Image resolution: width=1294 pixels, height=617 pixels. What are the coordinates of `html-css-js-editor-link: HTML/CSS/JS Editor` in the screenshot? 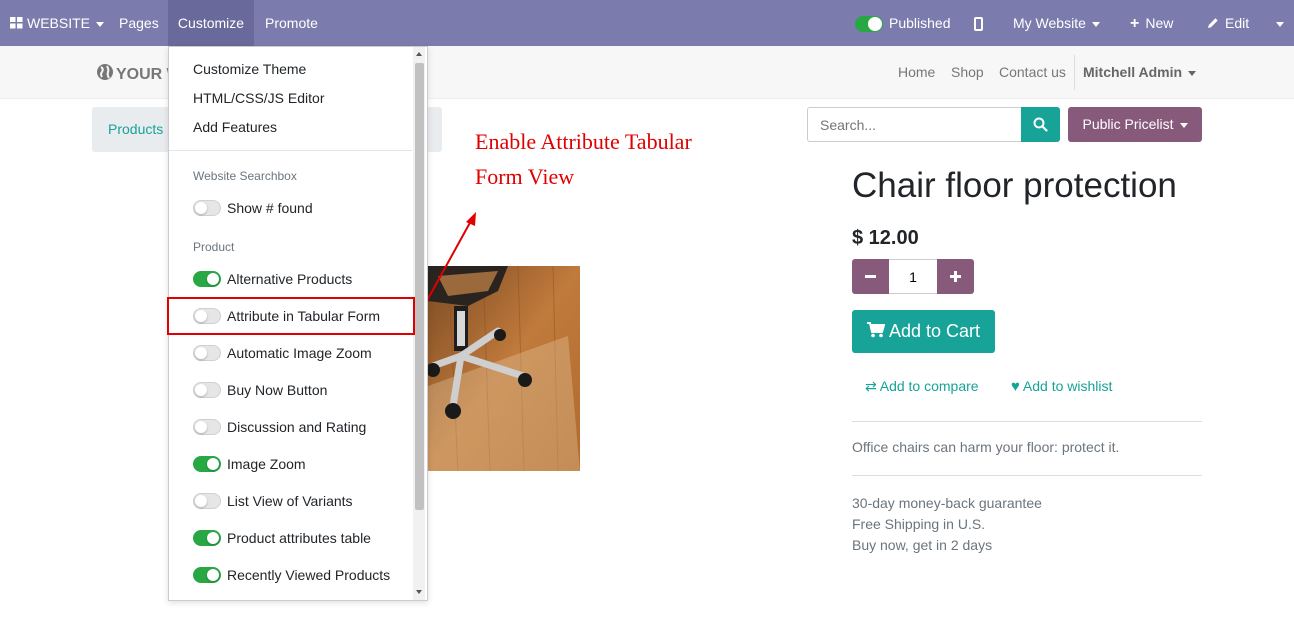 It's located at (258, 98).